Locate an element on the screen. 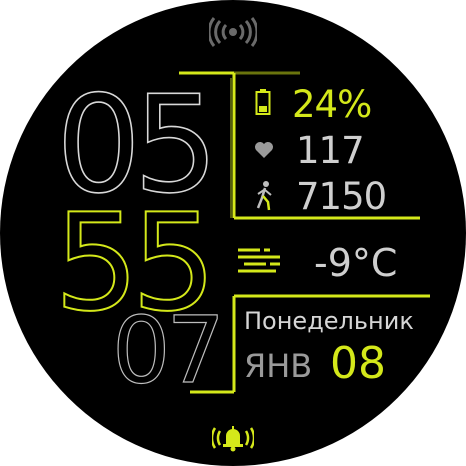  month-label: ЯНВ is located at coordinates (278, 366).